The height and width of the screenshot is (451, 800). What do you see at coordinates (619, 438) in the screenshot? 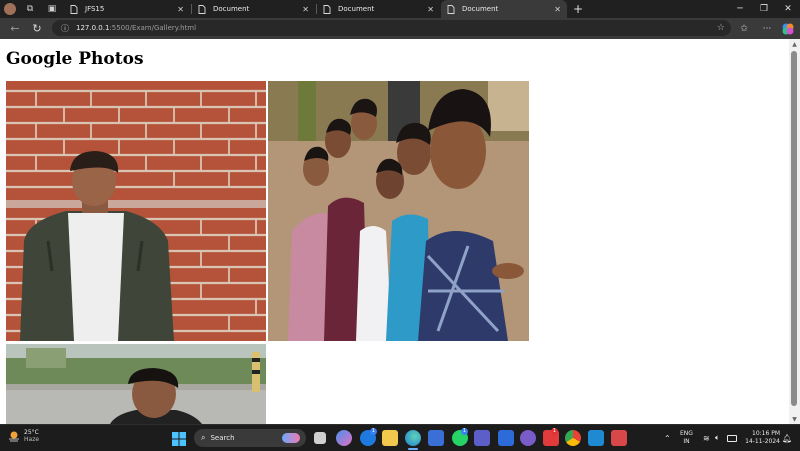
I see `snipping-tool-icon` at bounding box center [619, 438].